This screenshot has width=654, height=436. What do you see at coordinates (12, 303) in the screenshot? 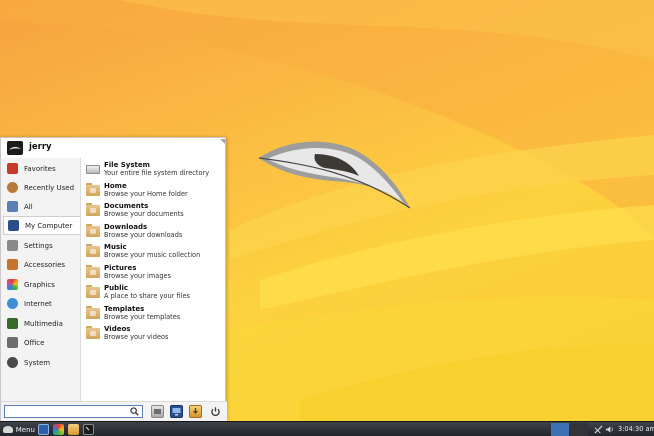
I see `internet-icon` at bounding box center [12, 303].